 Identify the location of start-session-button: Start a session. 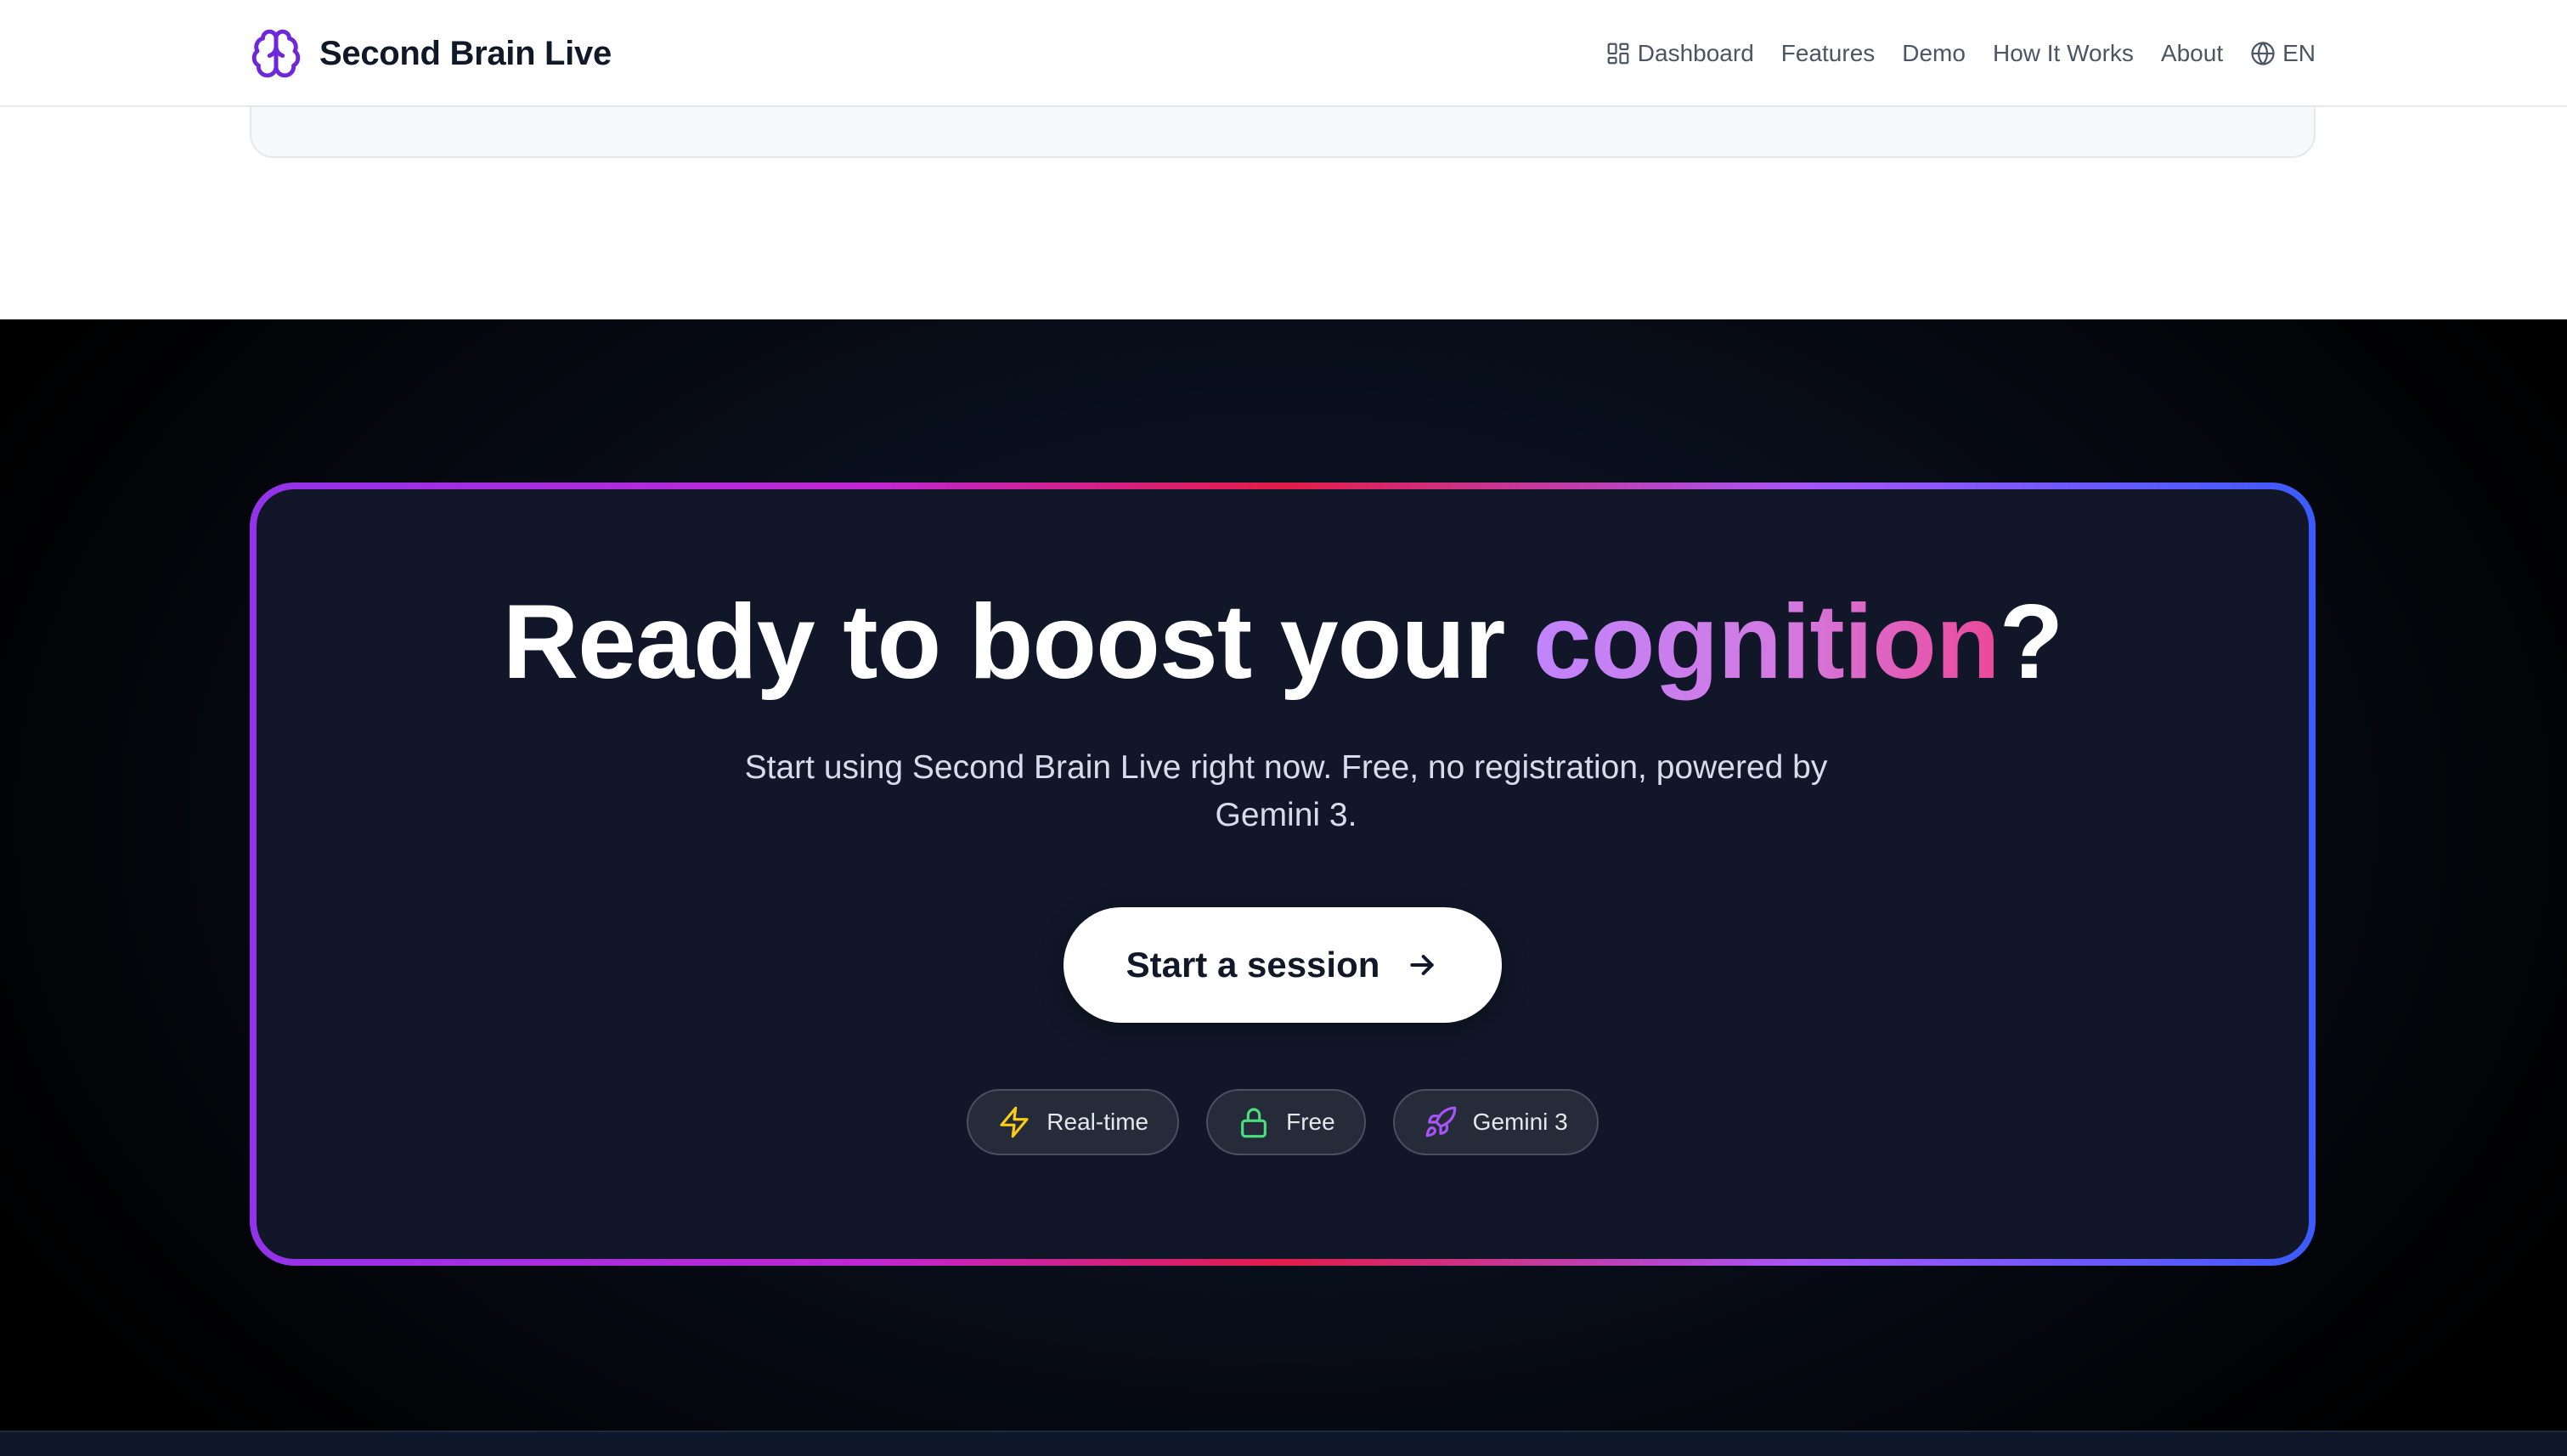
(1282, 965).